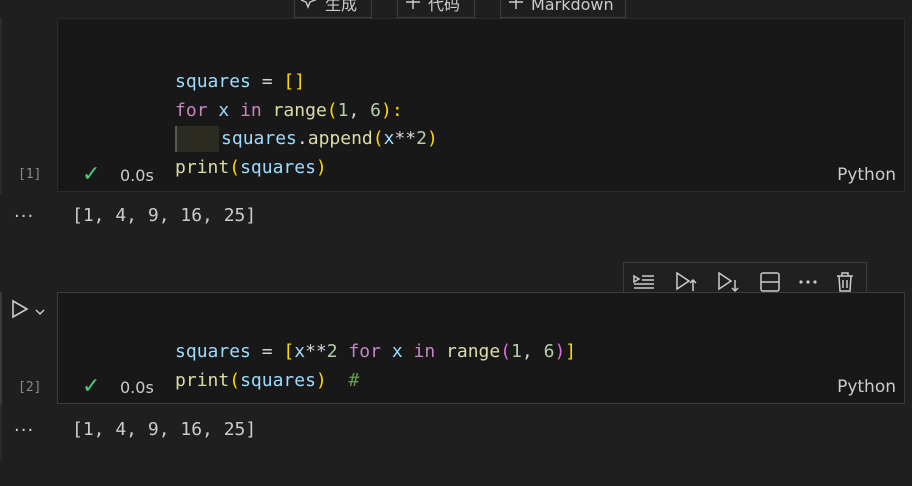 This screenshot has width=912, height=486. What do you see at coordinates (644, 282) in the screenshot?
I see `execute-above-and-below-icon` at bounding box center [644, 282].